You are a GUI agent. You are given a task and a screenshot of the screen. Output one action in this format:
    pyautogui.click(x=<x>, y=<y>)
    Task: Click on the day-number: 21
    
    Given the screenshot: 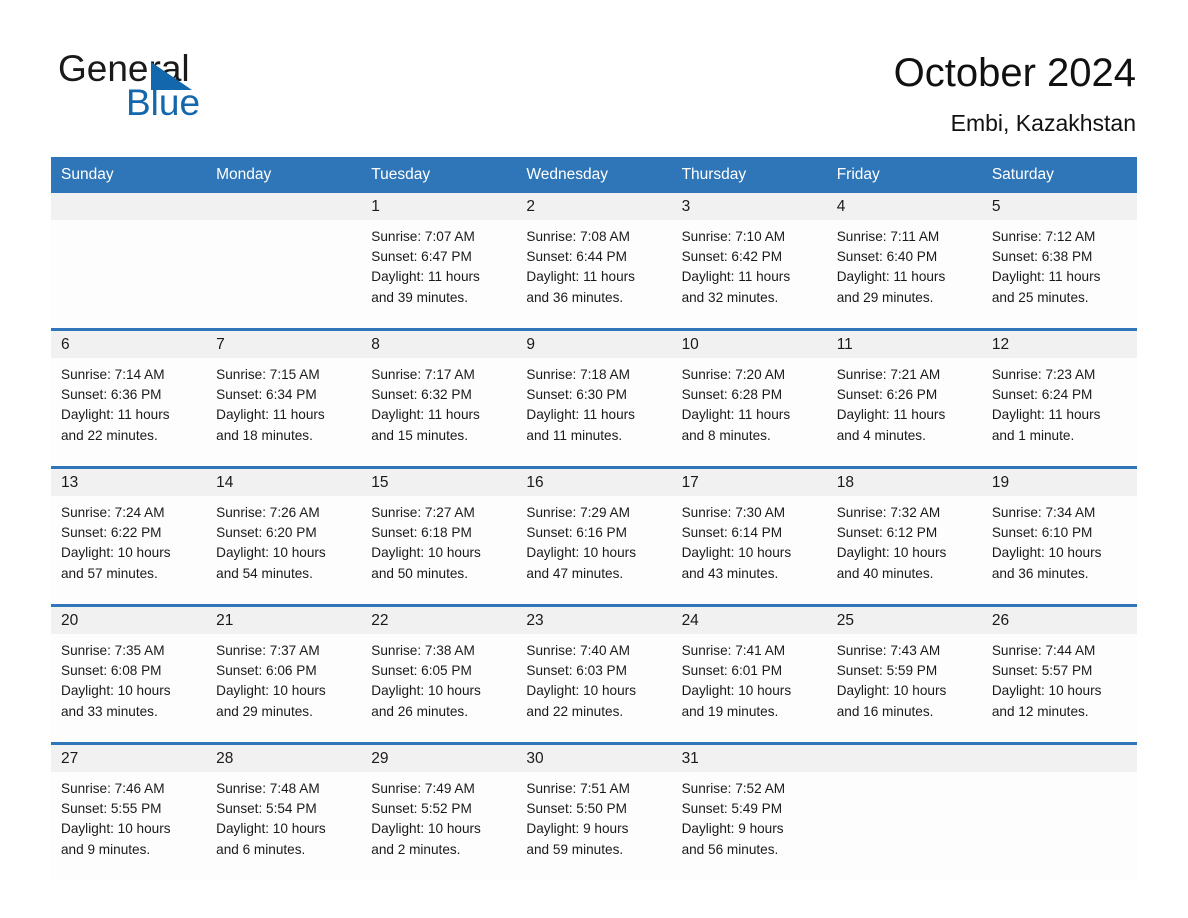 What is the action you would take?
    pyautogui.click(x=284, y=620)
    